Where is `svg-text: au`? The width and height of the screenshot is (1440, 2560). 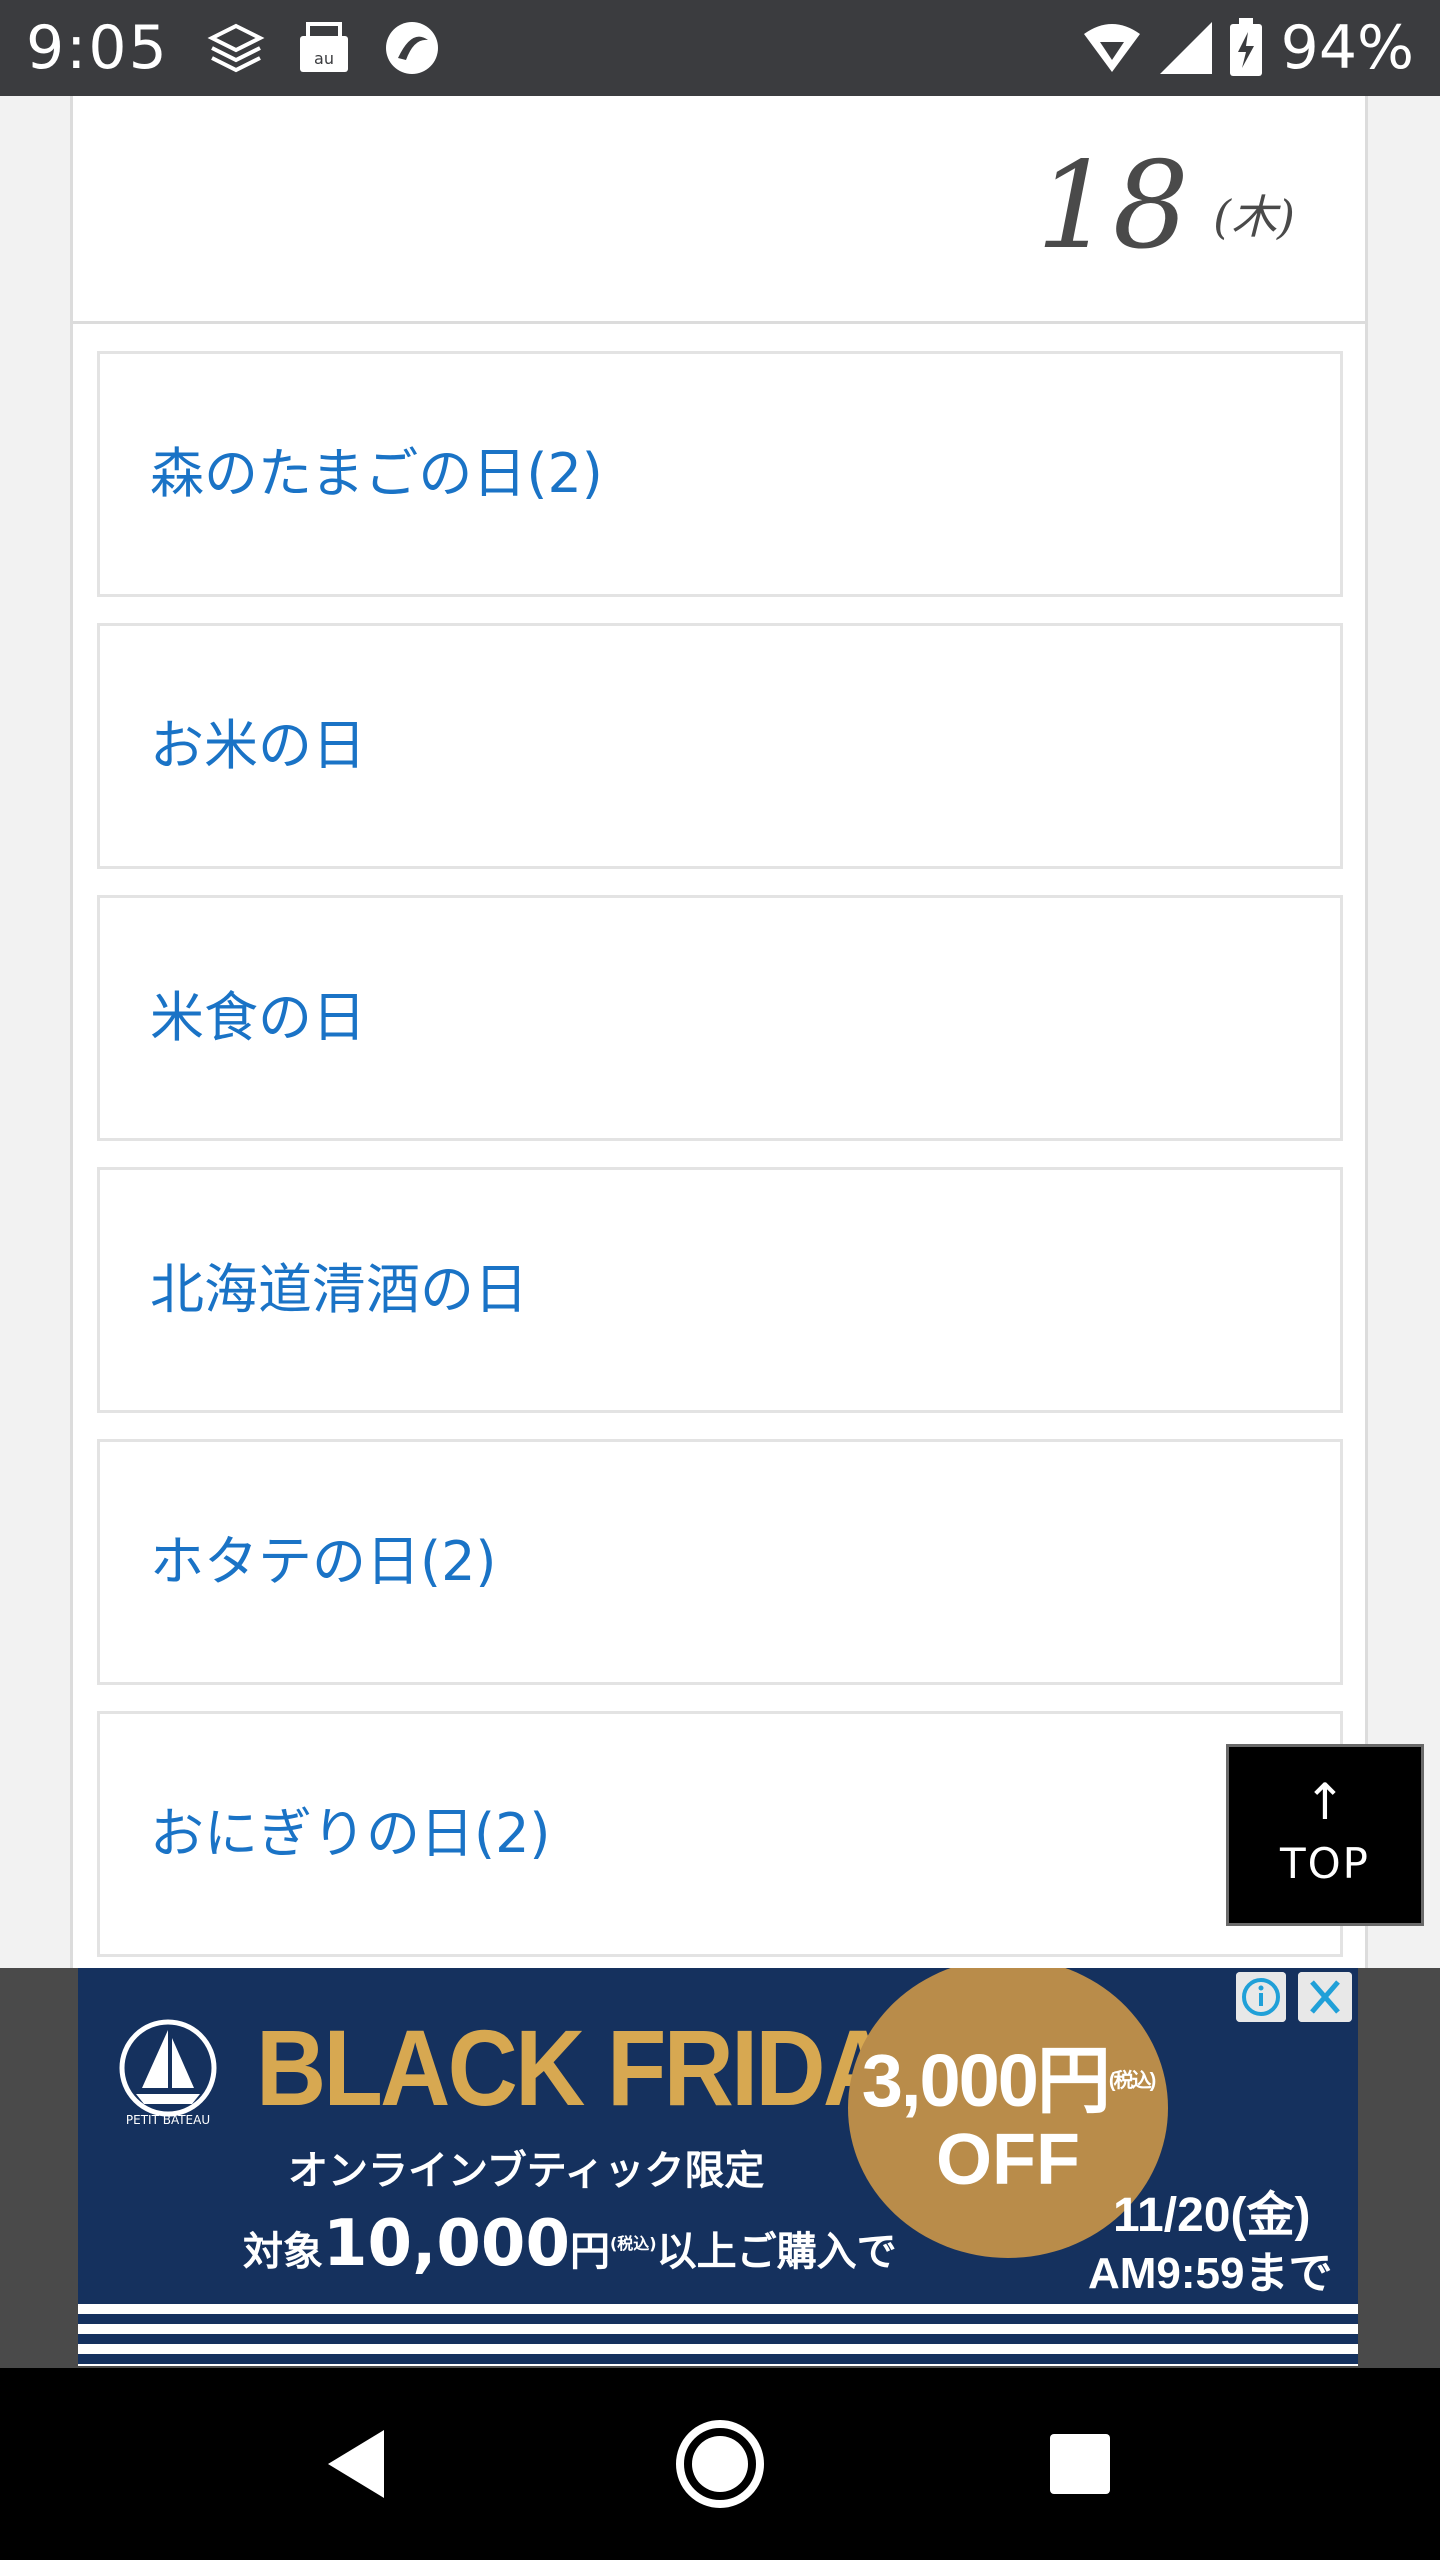 svg-text: au is located at coordinates (324, 58).